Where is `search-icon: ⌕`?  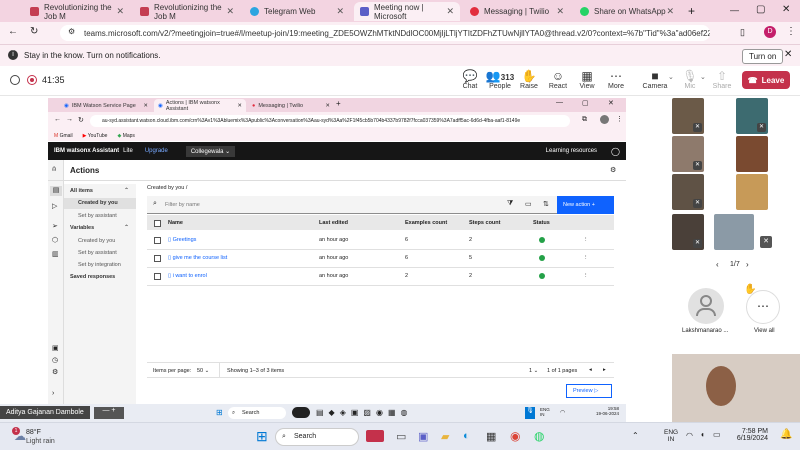
search-icon: ⌕ is located at coordinates (234, 413).